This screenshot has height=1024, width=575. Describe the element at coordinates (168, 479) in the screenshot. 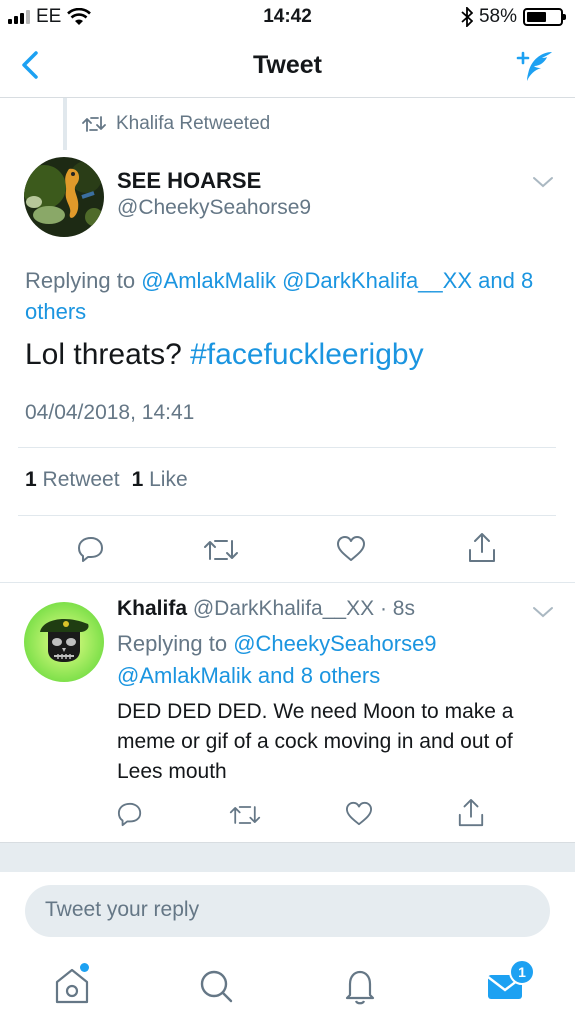

I see `like-label: Like` at that location.